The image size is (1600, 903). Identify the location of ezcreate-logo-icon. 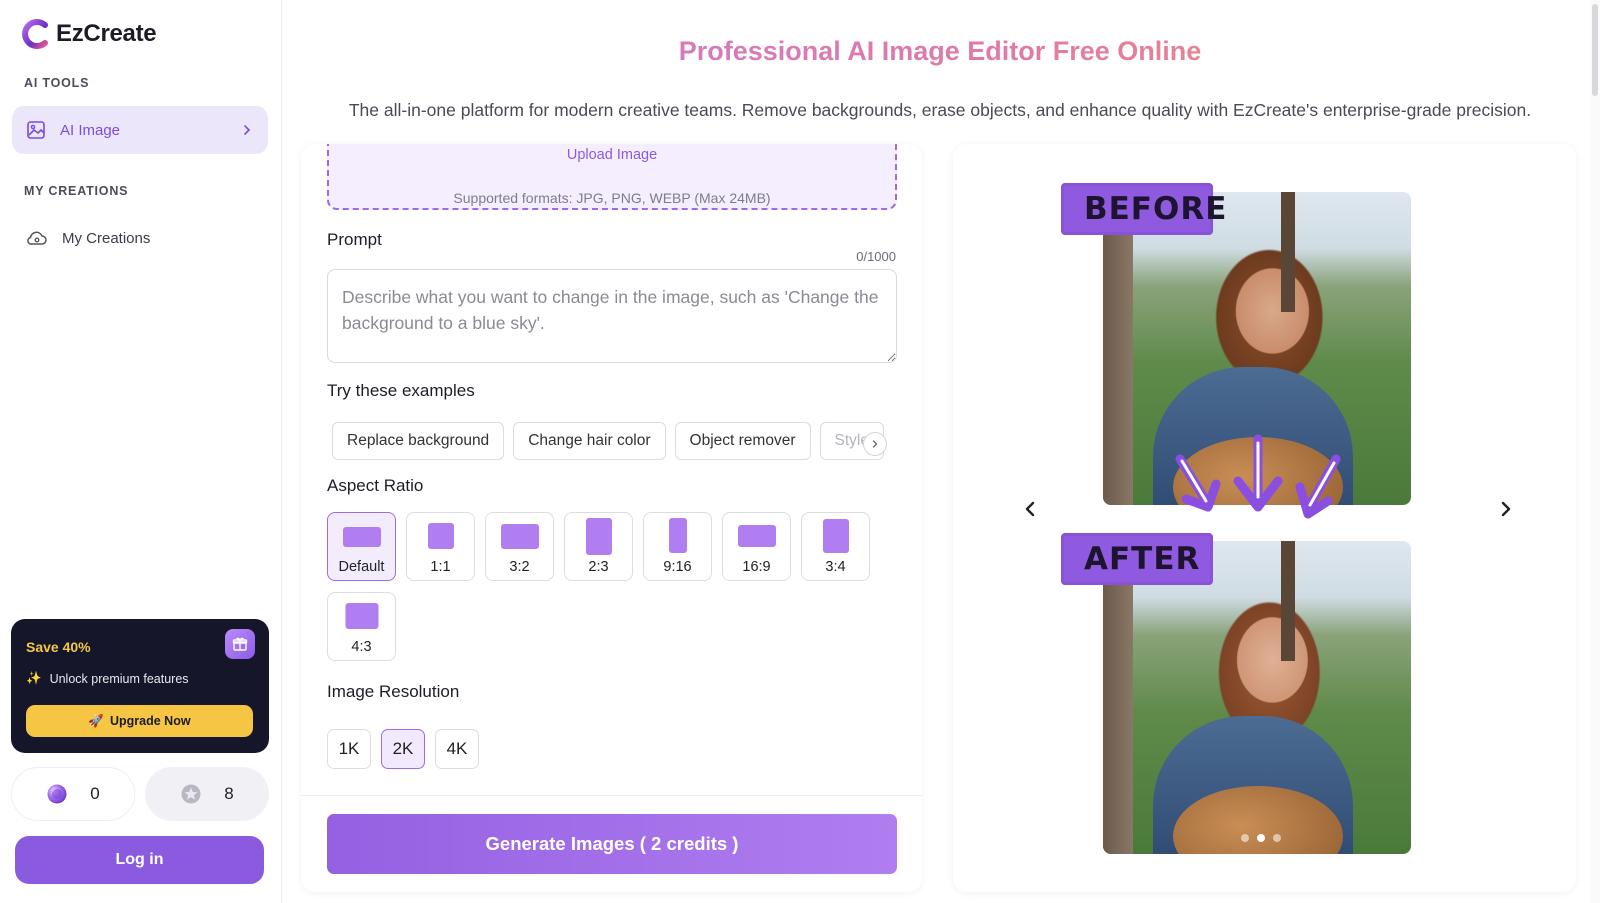
(35, 34).